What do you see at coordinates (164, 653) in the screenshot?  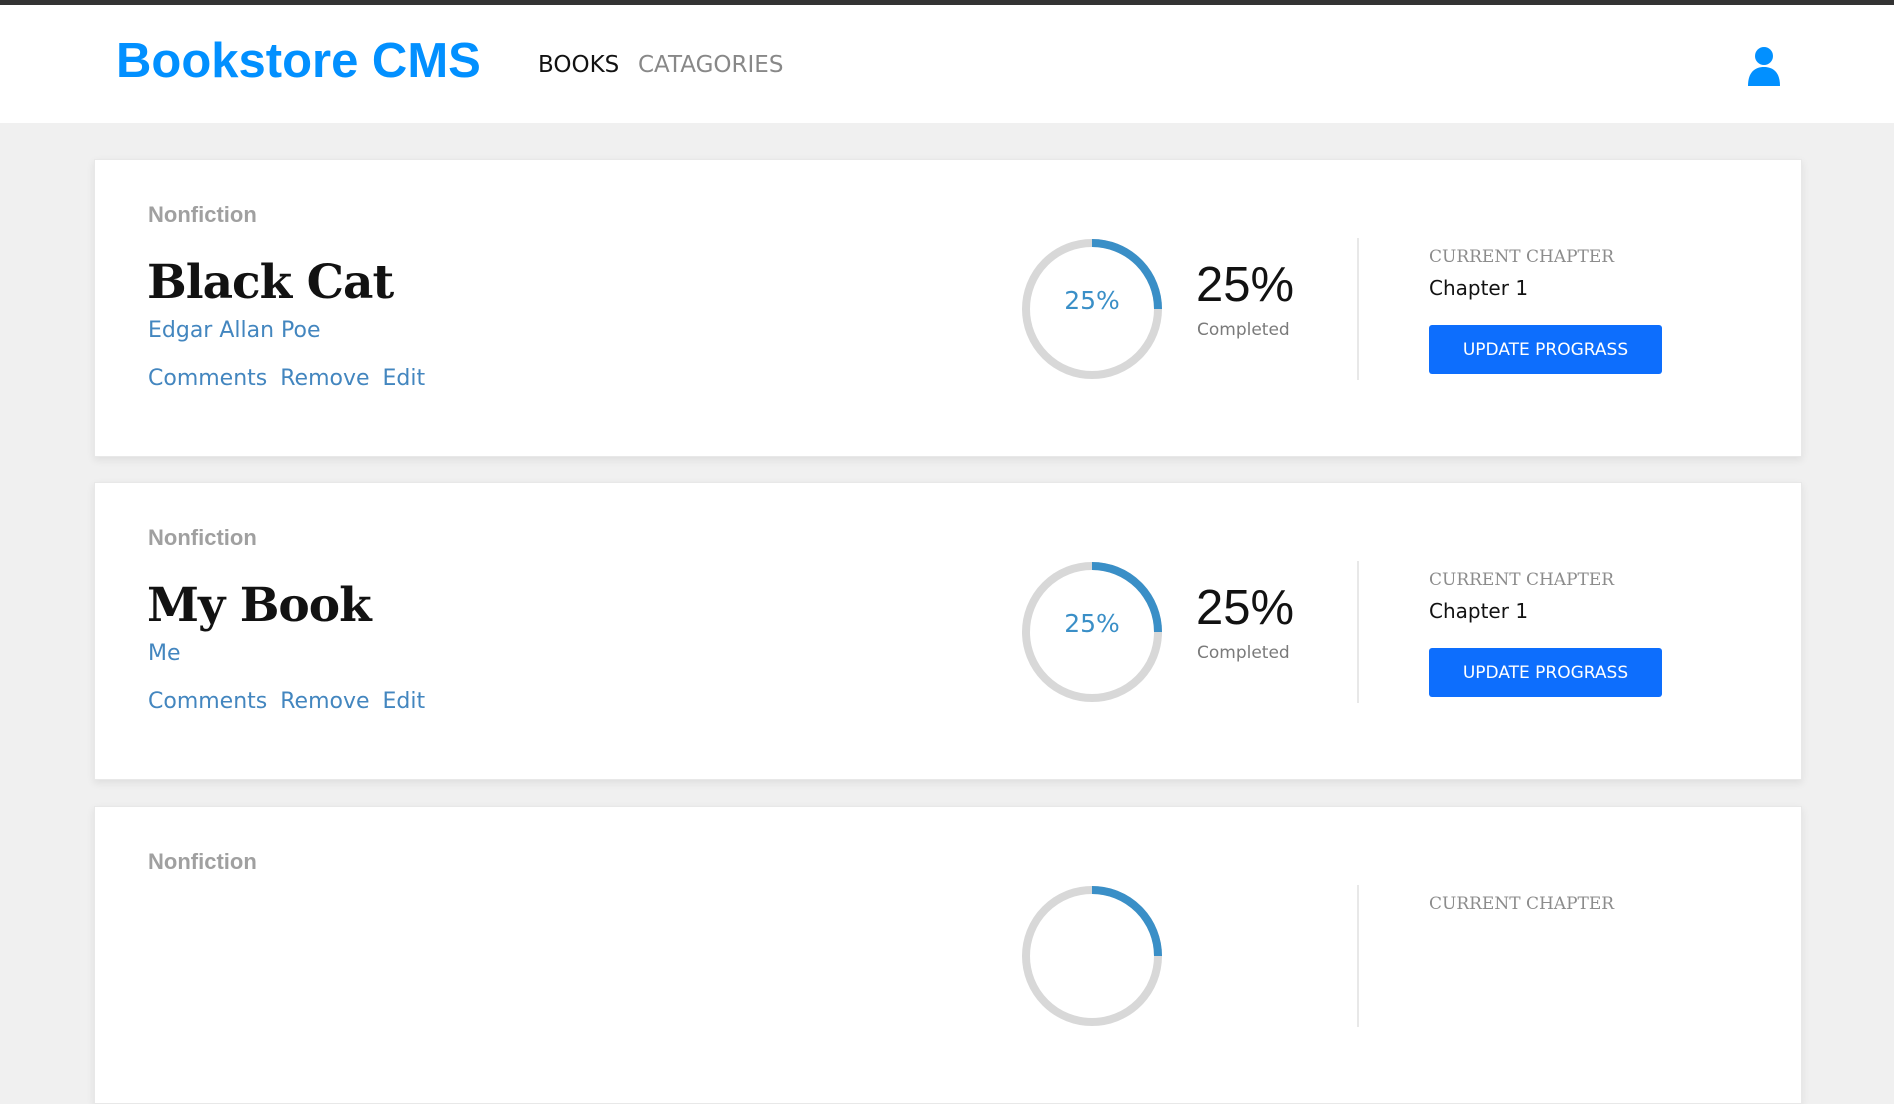 I see `book-author: Me` at bounding box center [164, 653].